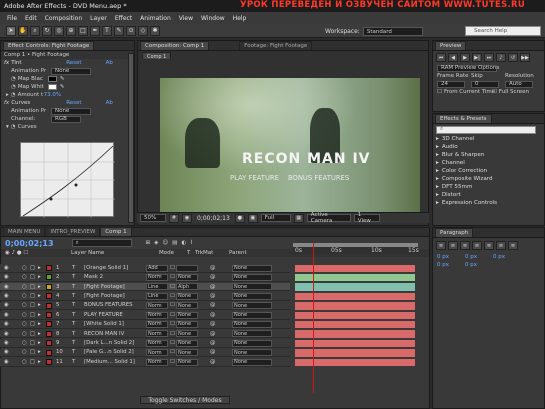 This screenshot has width=545, height=409. Describe the element at coordinates (488, 203) in the screenshot. I see `effects-category-item: ▸ Expression Controls` at that location.